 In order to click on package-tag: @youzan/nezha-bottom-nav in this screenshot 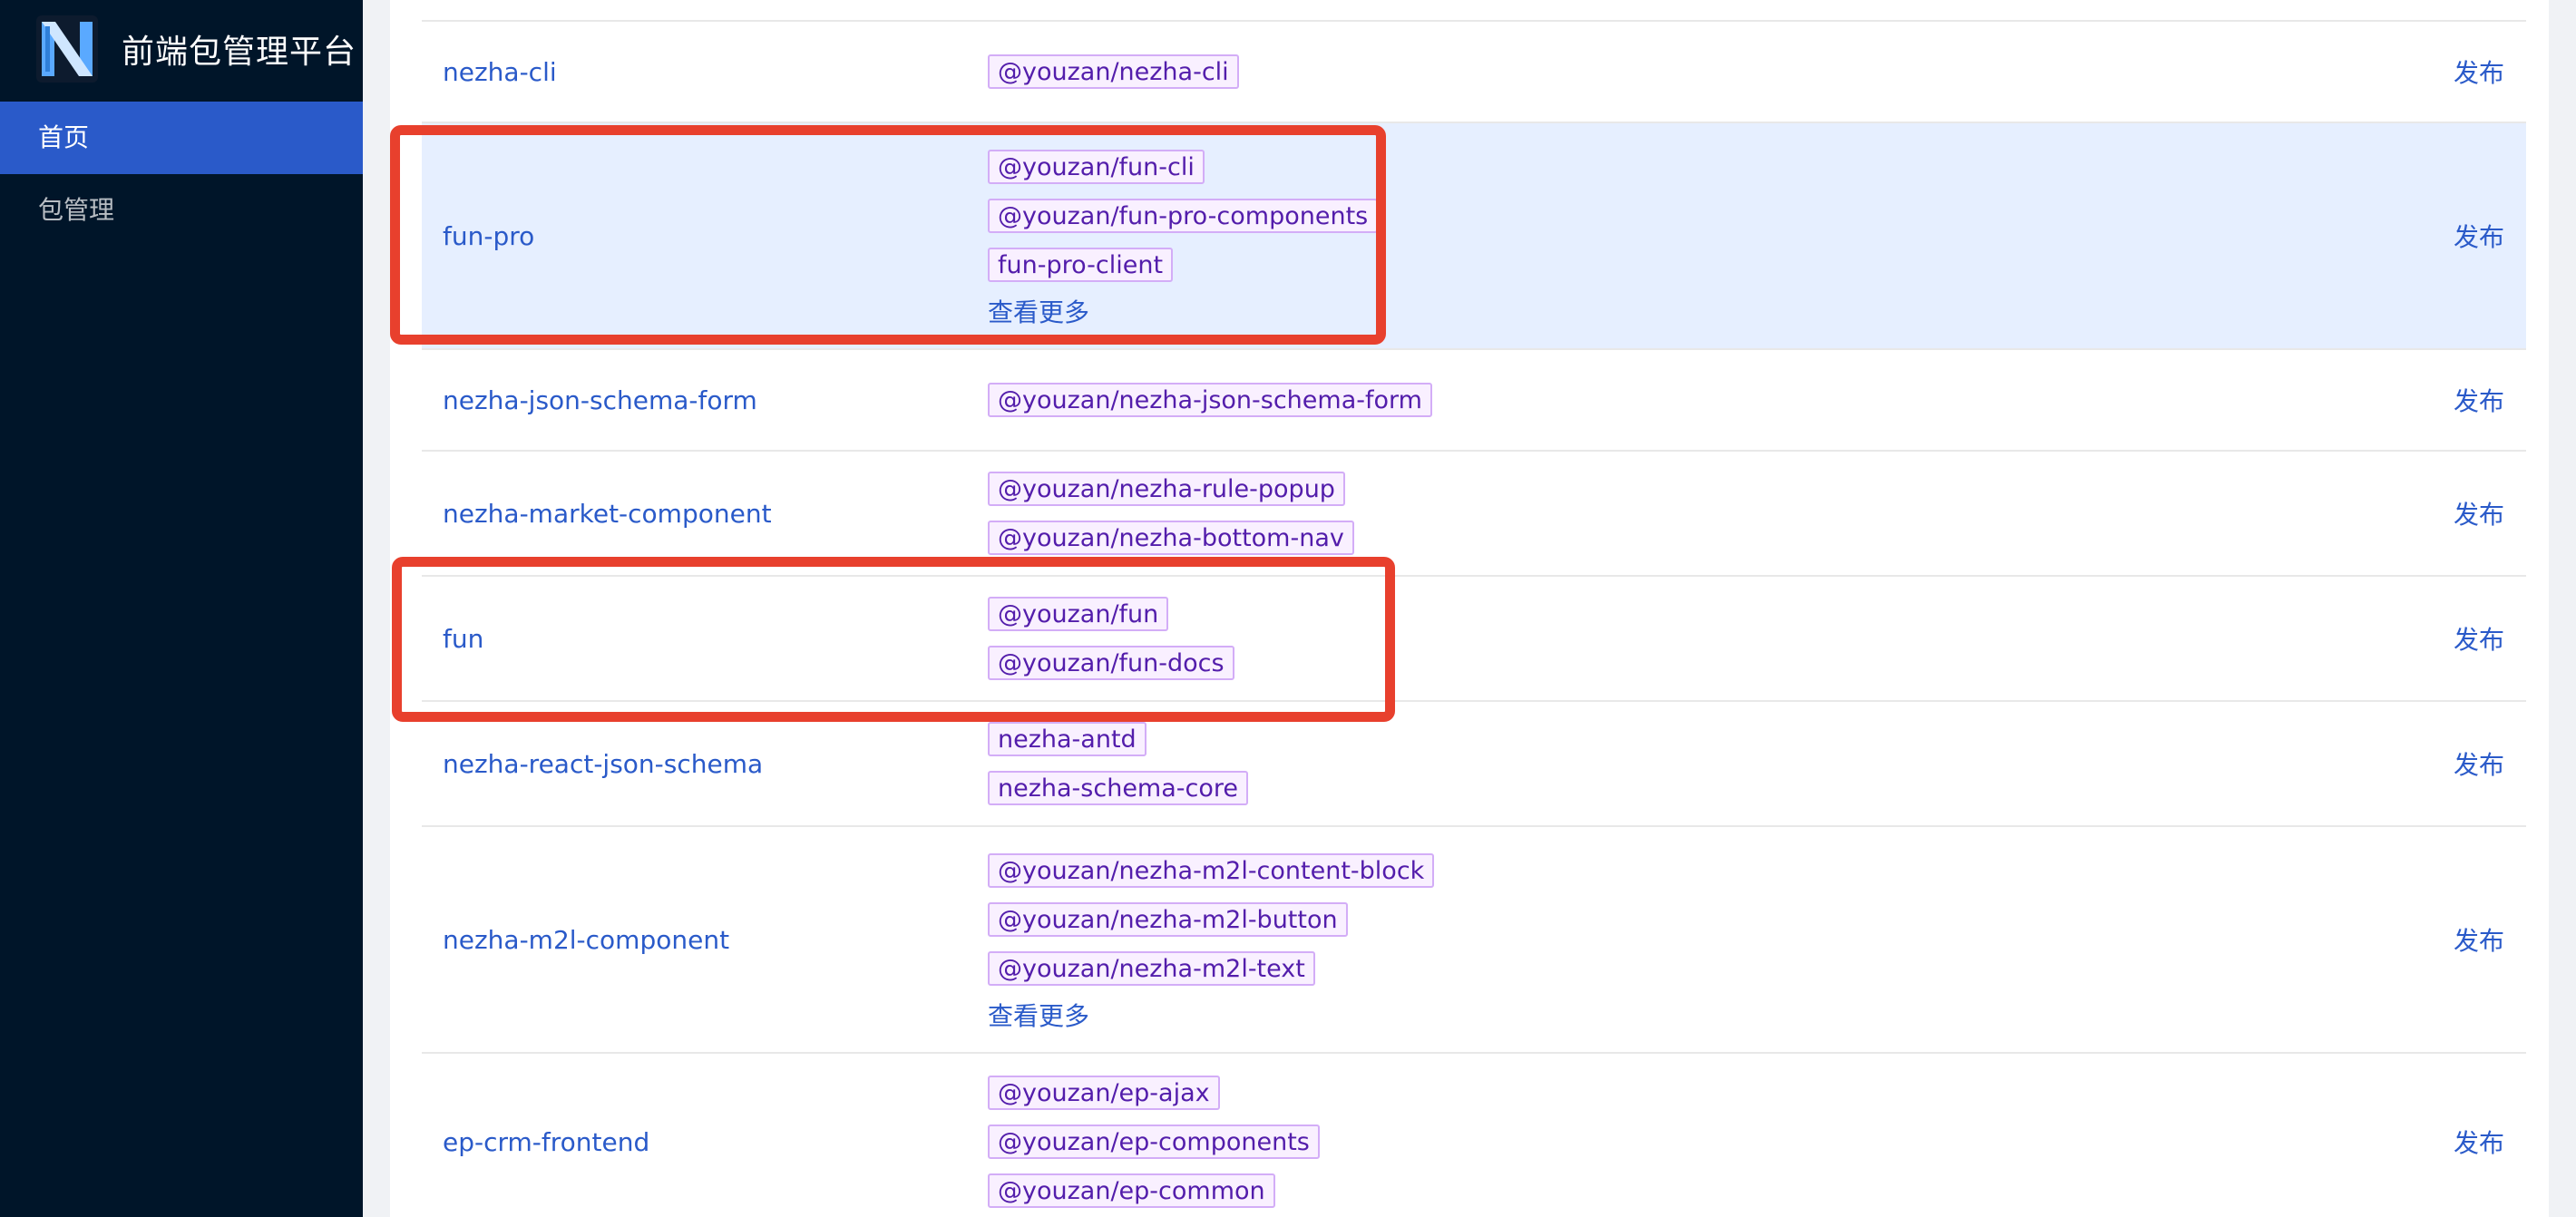, I will do `click(1171, 538)`.